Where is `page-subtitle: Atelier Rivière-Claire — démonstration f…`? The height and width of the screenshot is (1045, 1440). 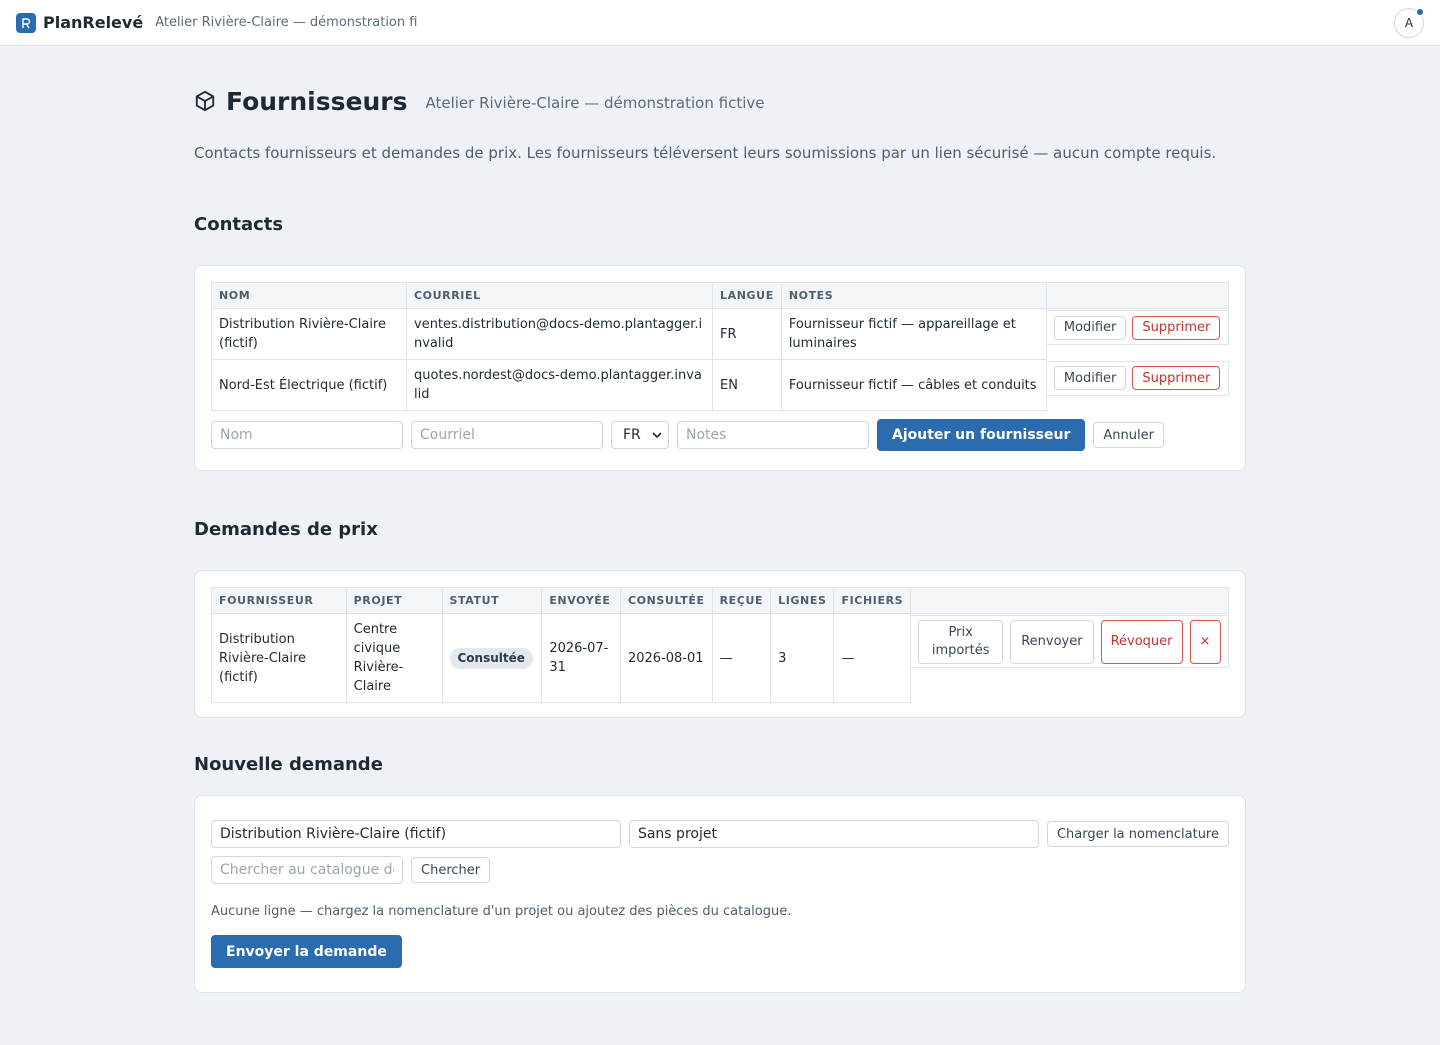 page-subtitle: Atelier Rivière-Claire — démonstration f… is located at coordinates (595, 103).